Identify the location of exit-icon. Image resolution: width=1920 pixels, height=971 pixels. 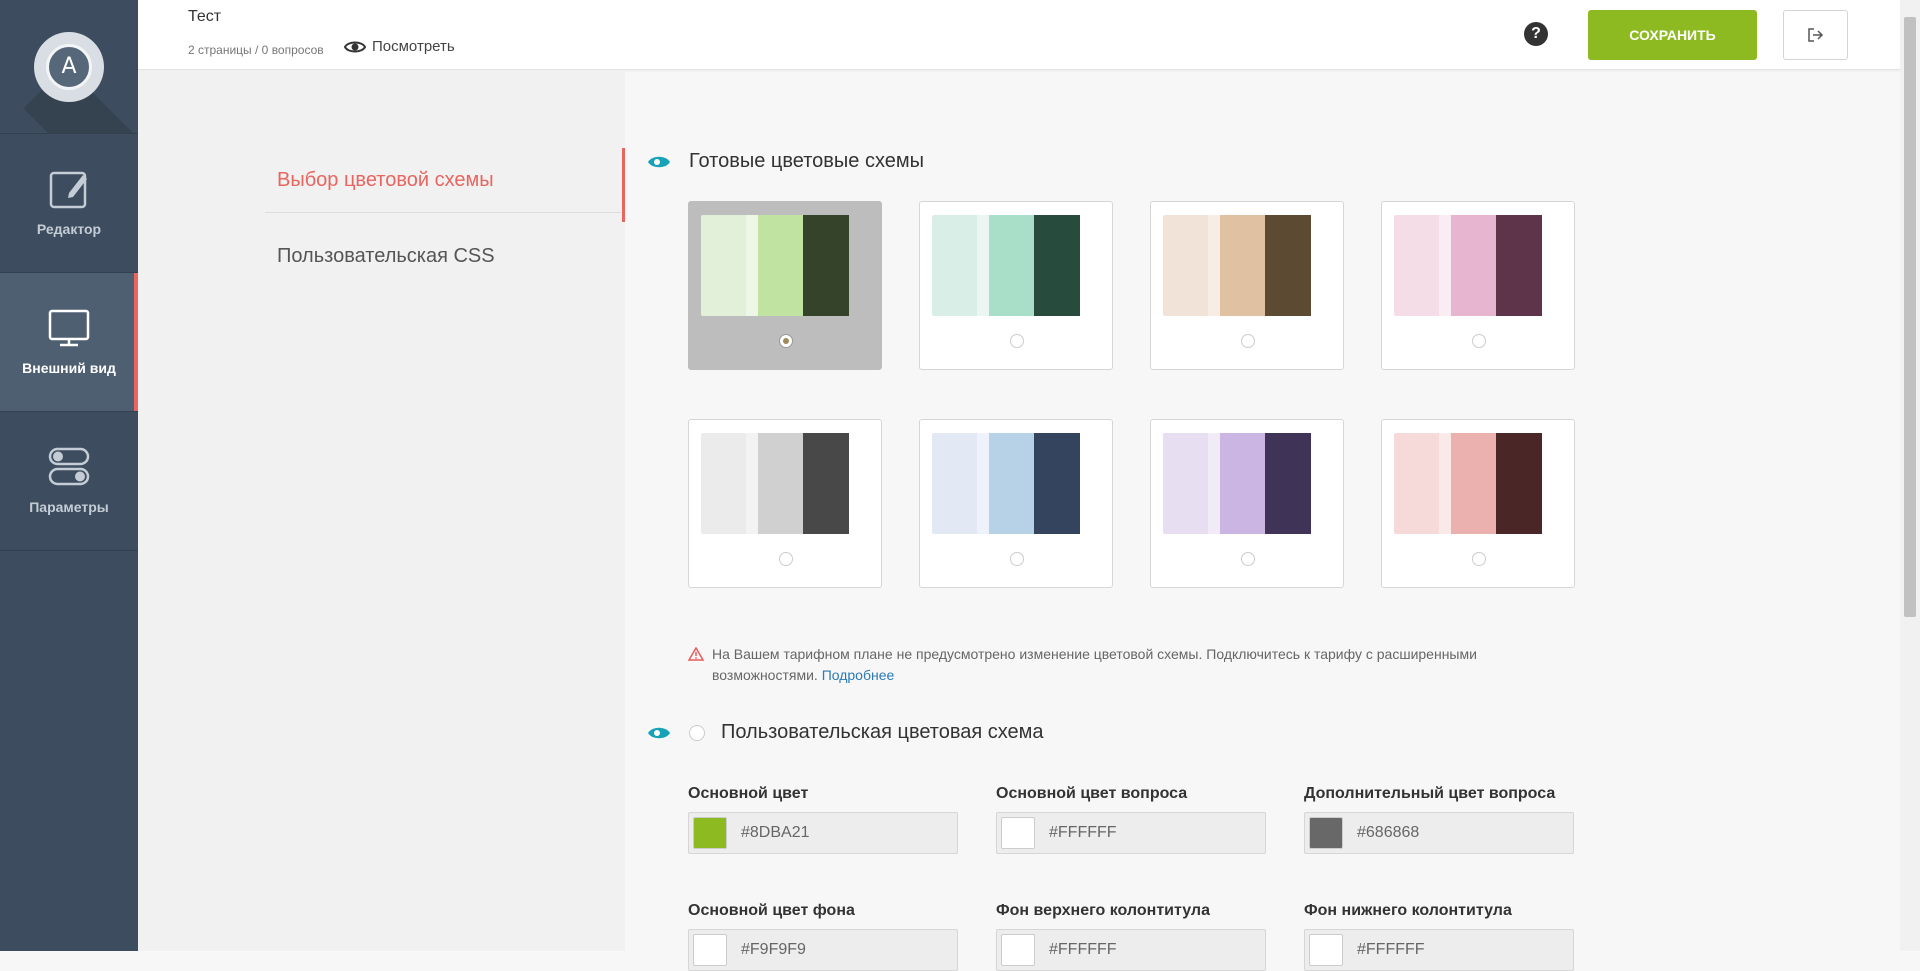
(1815, 35).